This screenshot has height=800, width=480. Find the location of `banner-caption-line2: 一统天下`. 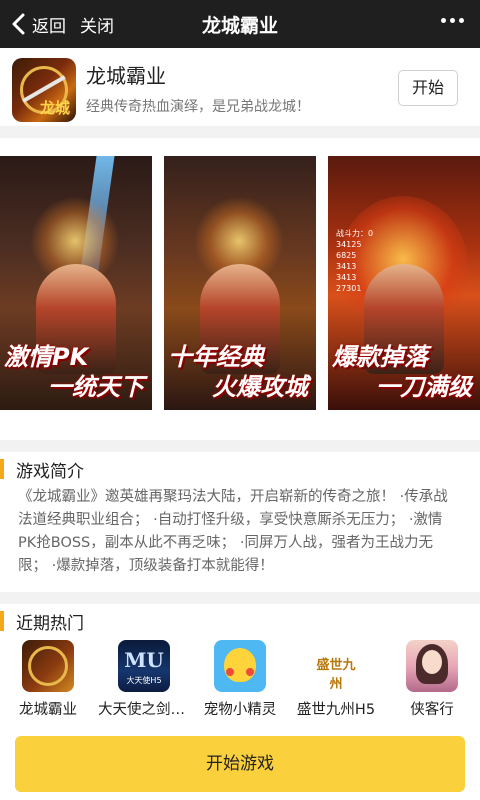

banner-caption-line2: 一统天下 is located at coordinates (96, 387).